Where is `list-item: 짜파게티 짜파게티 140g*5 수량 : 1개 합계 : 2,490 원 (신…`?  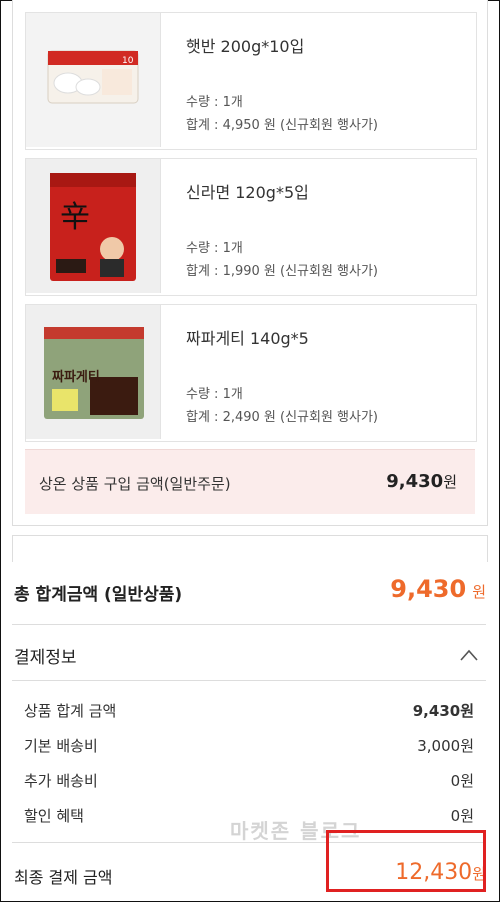
list-item: 짜파게티 짜파게티 140g*5 수량 : 1개 합계 : 2,490 원 (신… is located at coordinates (251, 373).